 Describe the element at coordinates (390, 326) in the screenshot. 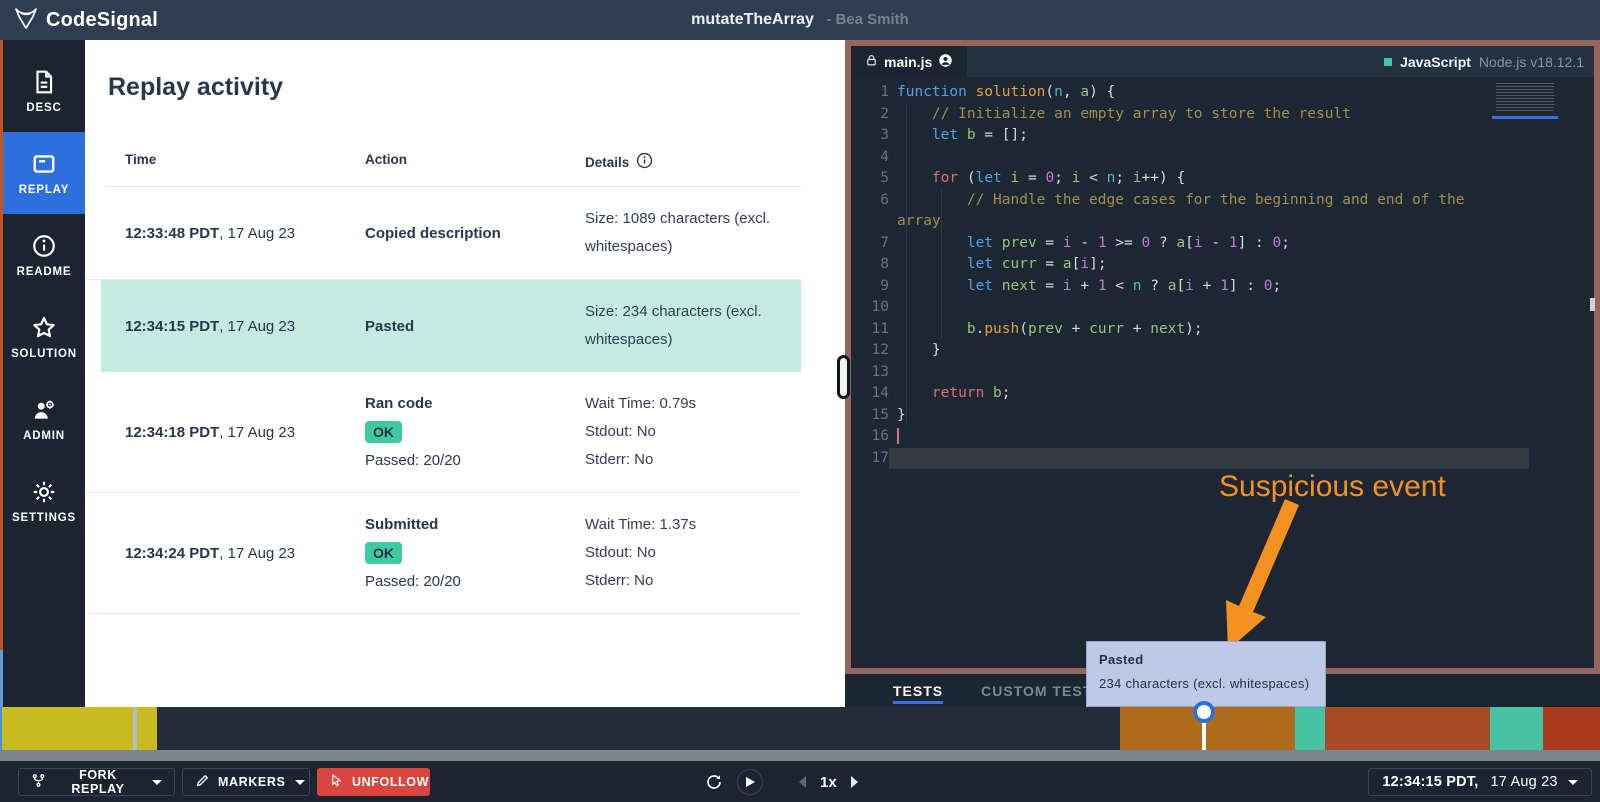

I see `event-action: Pasted` at that location.